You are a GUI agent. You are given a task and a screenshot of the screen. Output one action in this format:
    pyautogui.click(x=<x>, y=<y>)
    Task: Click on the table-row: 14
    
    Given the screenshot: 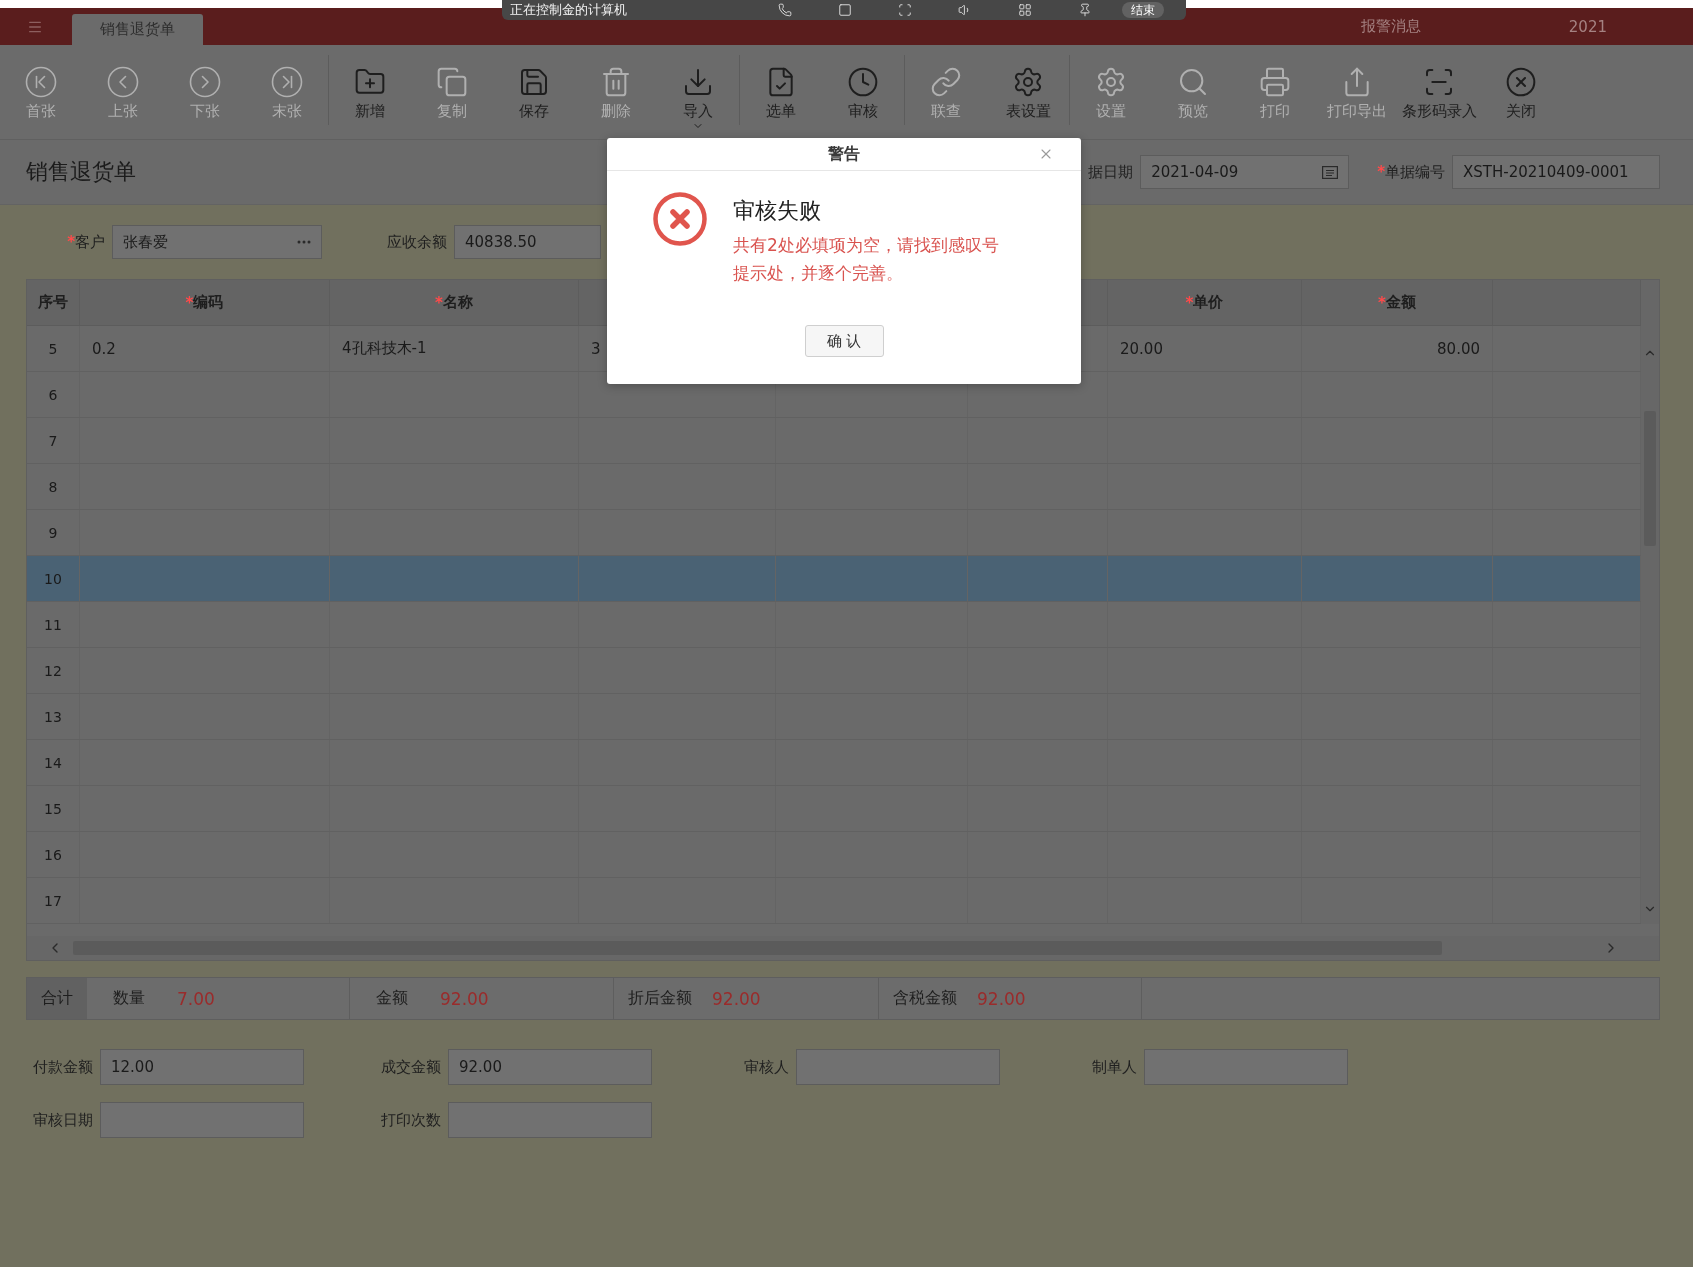 What is the action you would take?
    pyautogui.click(x=834, y=763)
    